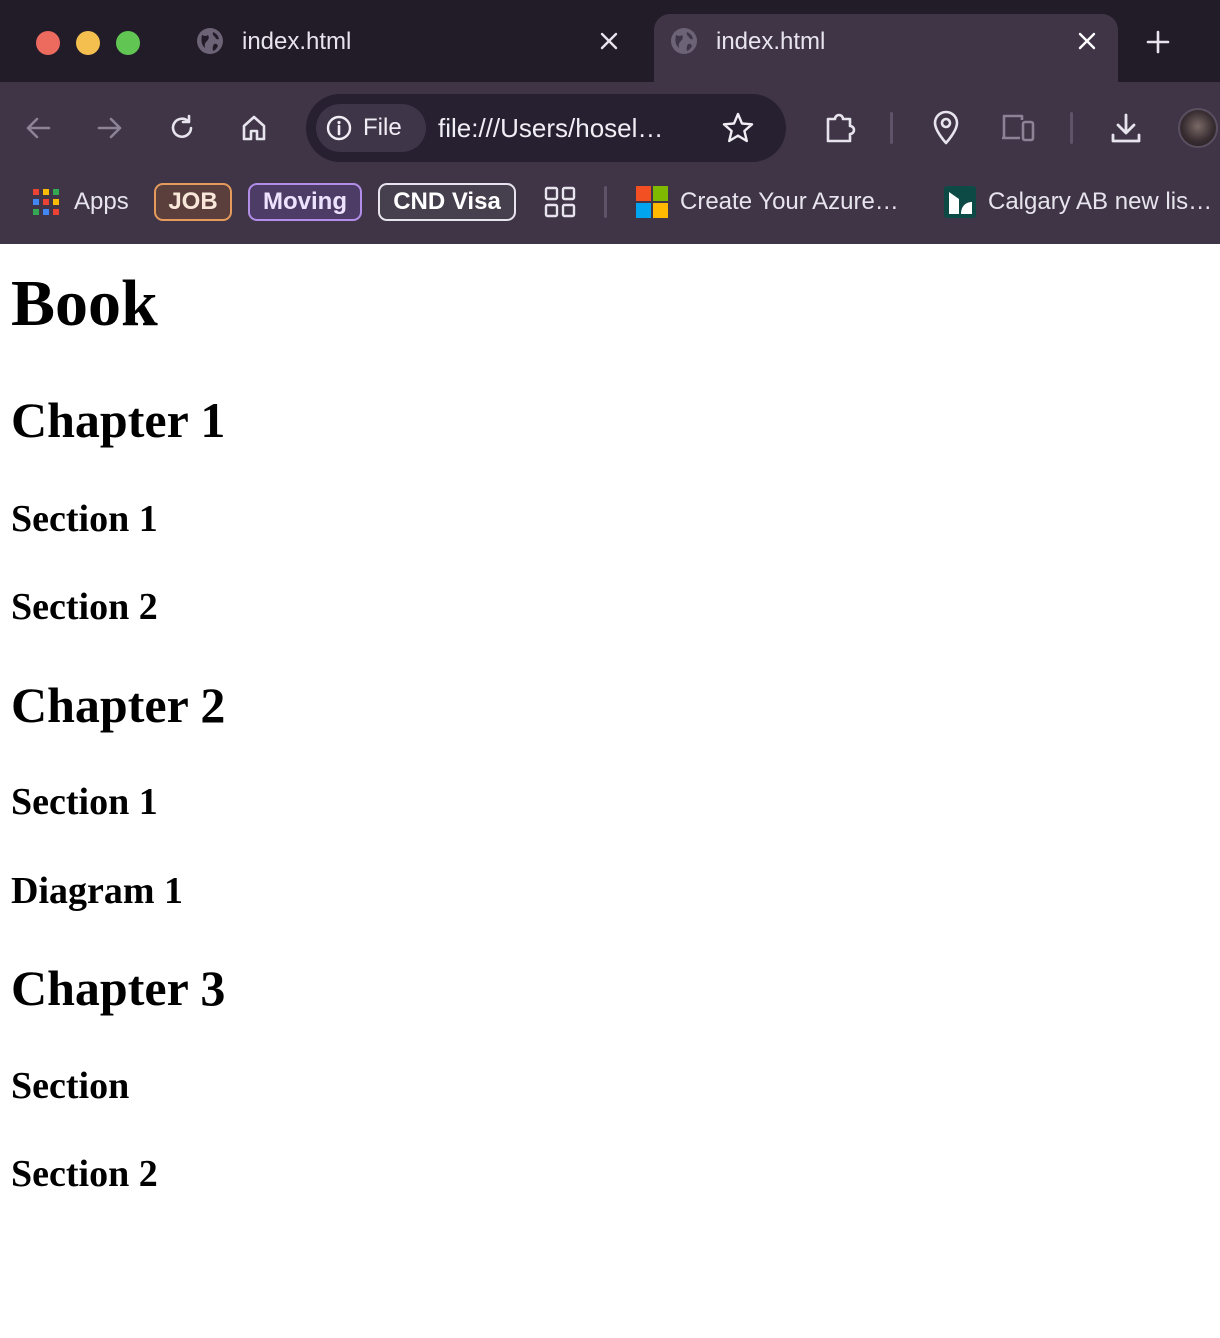 The image size is (1220, 1338). I want to click on bookmark-folder-cnd-visa: CND Visa, so click(447, 202).